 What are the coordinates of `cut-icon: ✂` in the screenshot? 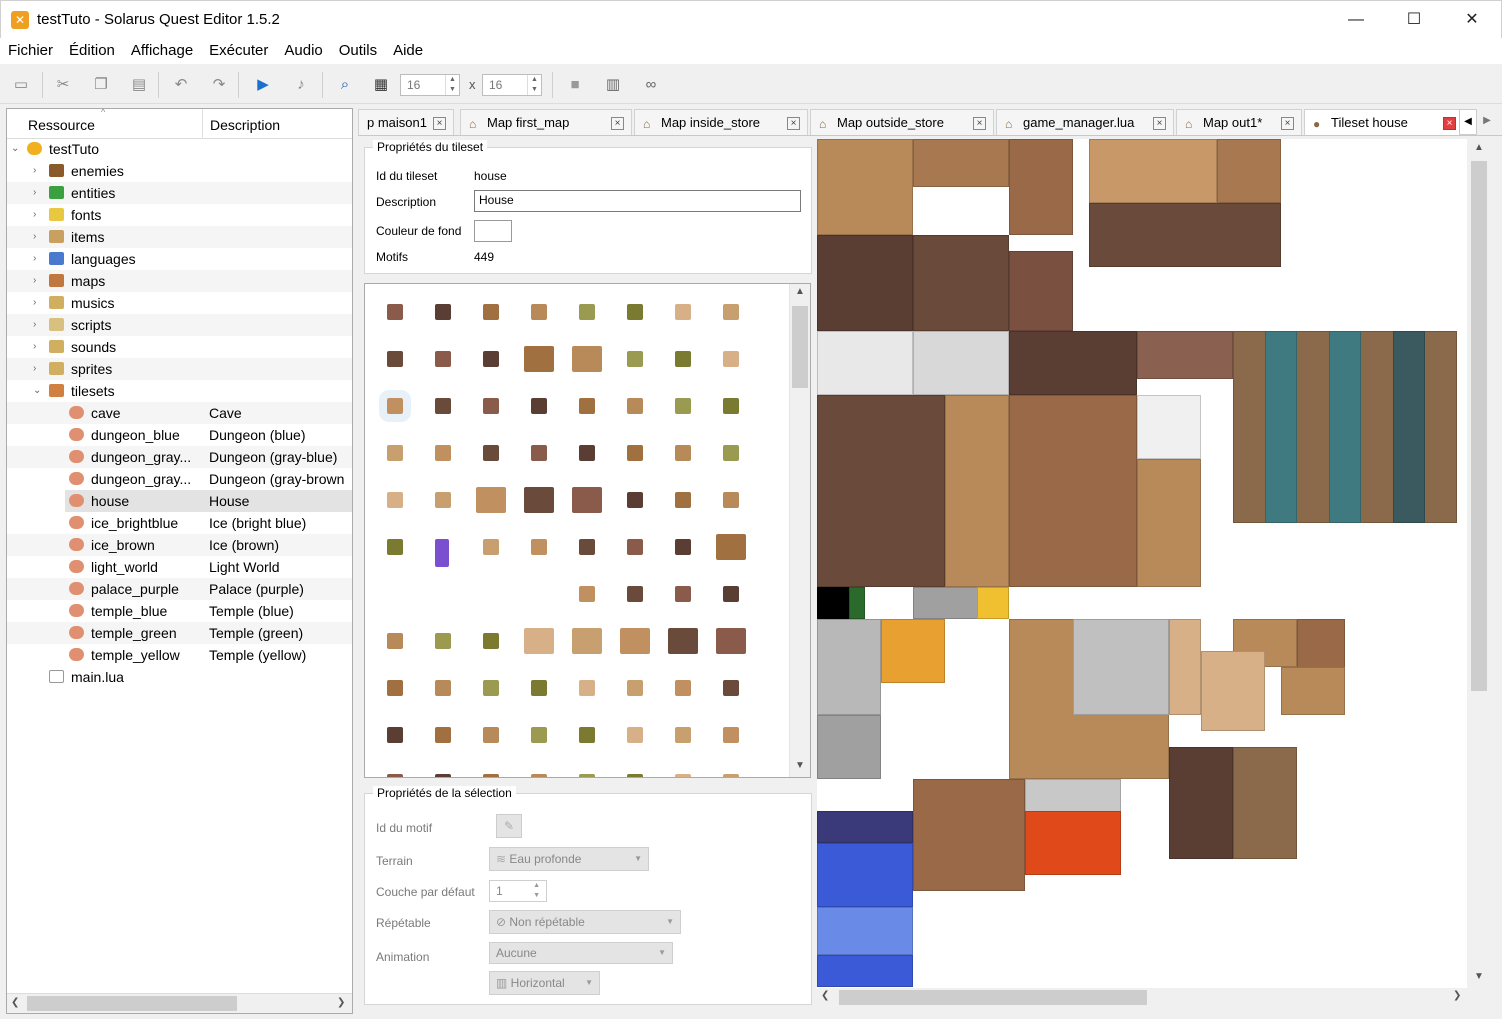 It's located at (63, 84).